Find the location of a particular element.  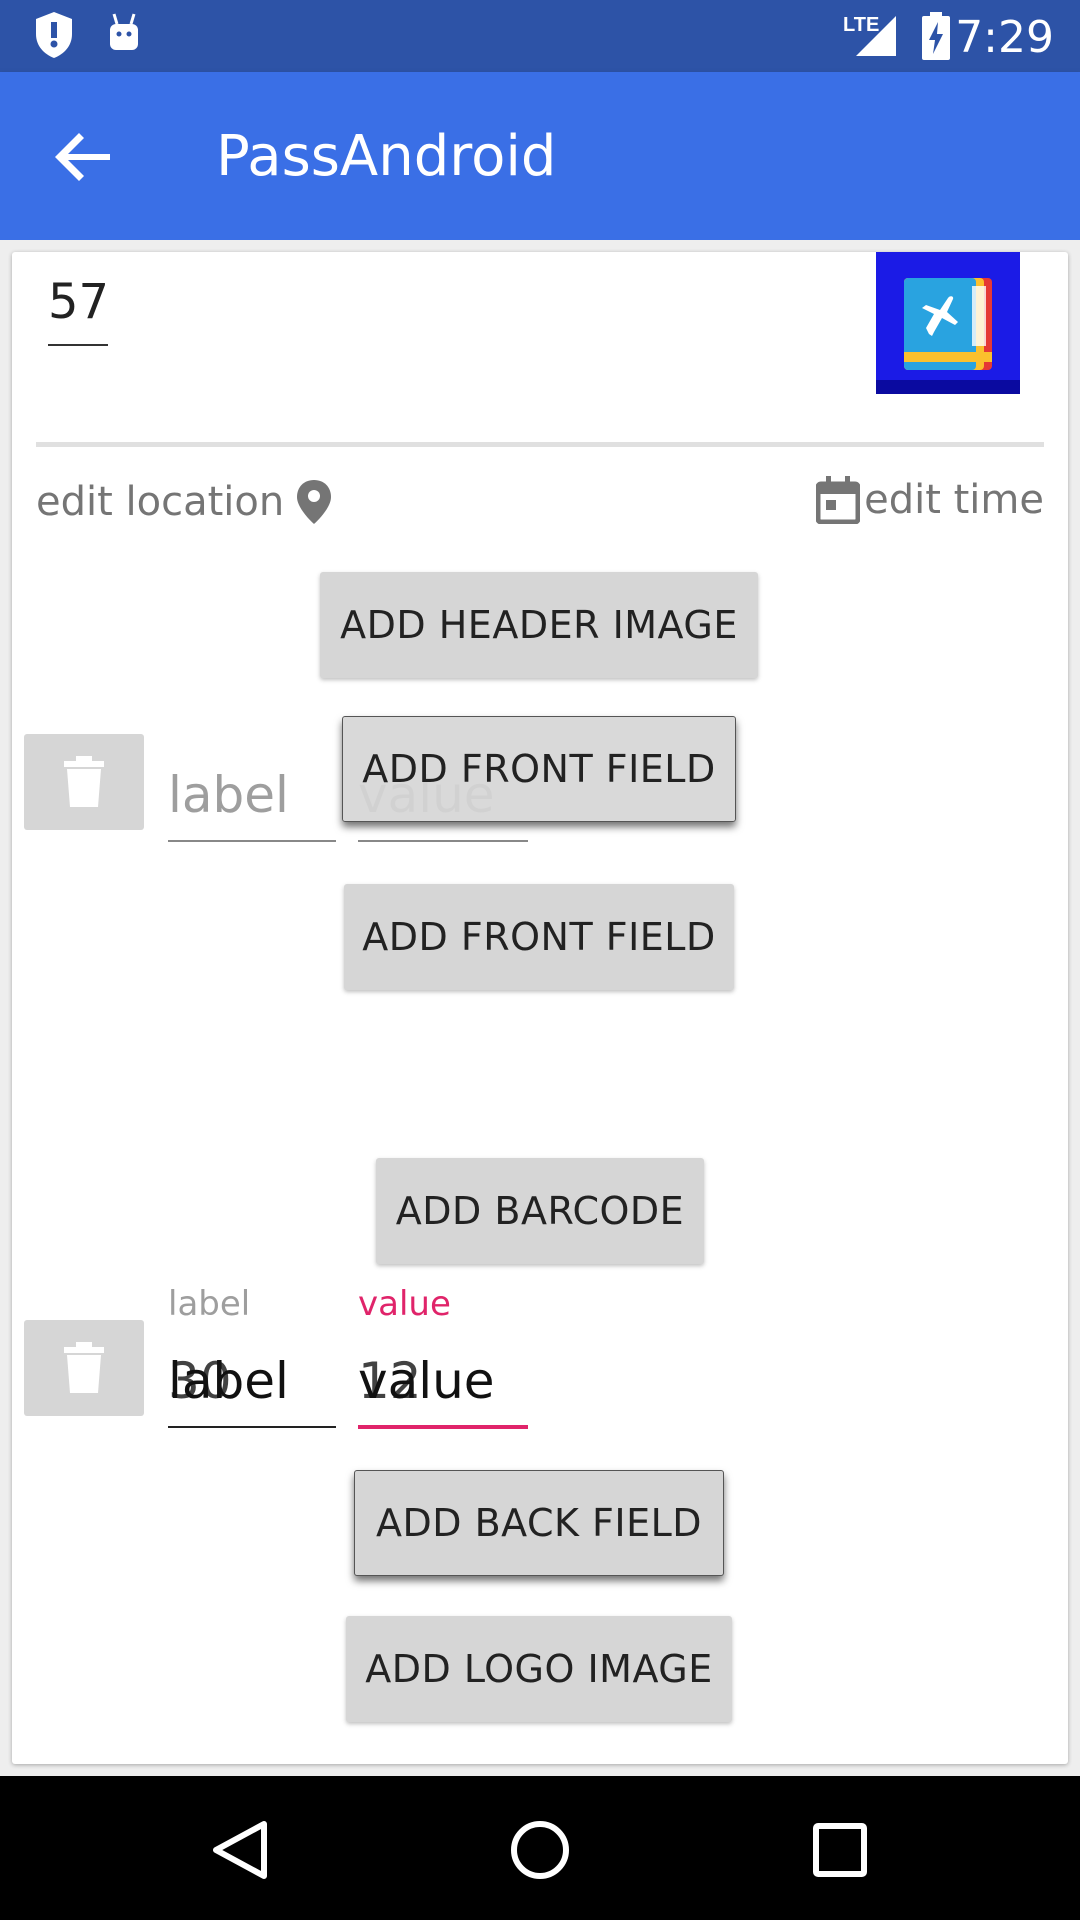

description-underline is located at coordinates (78, 345).